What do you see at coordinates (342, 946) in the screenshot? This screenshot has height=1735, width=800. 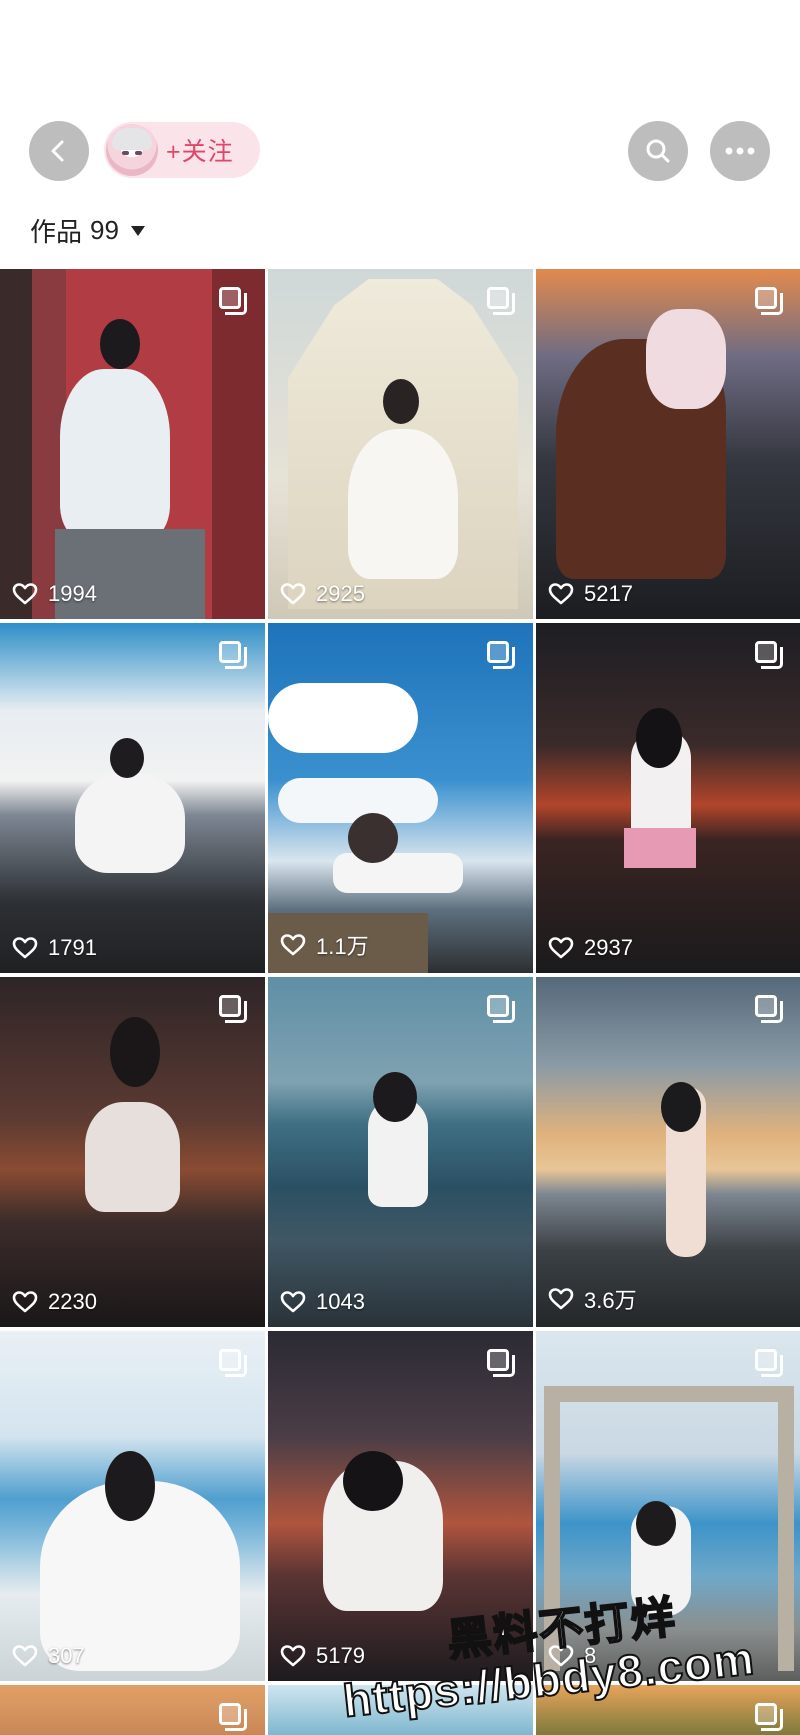 I see `like-count-value: 1.1万` at bounding box center [342, 946].